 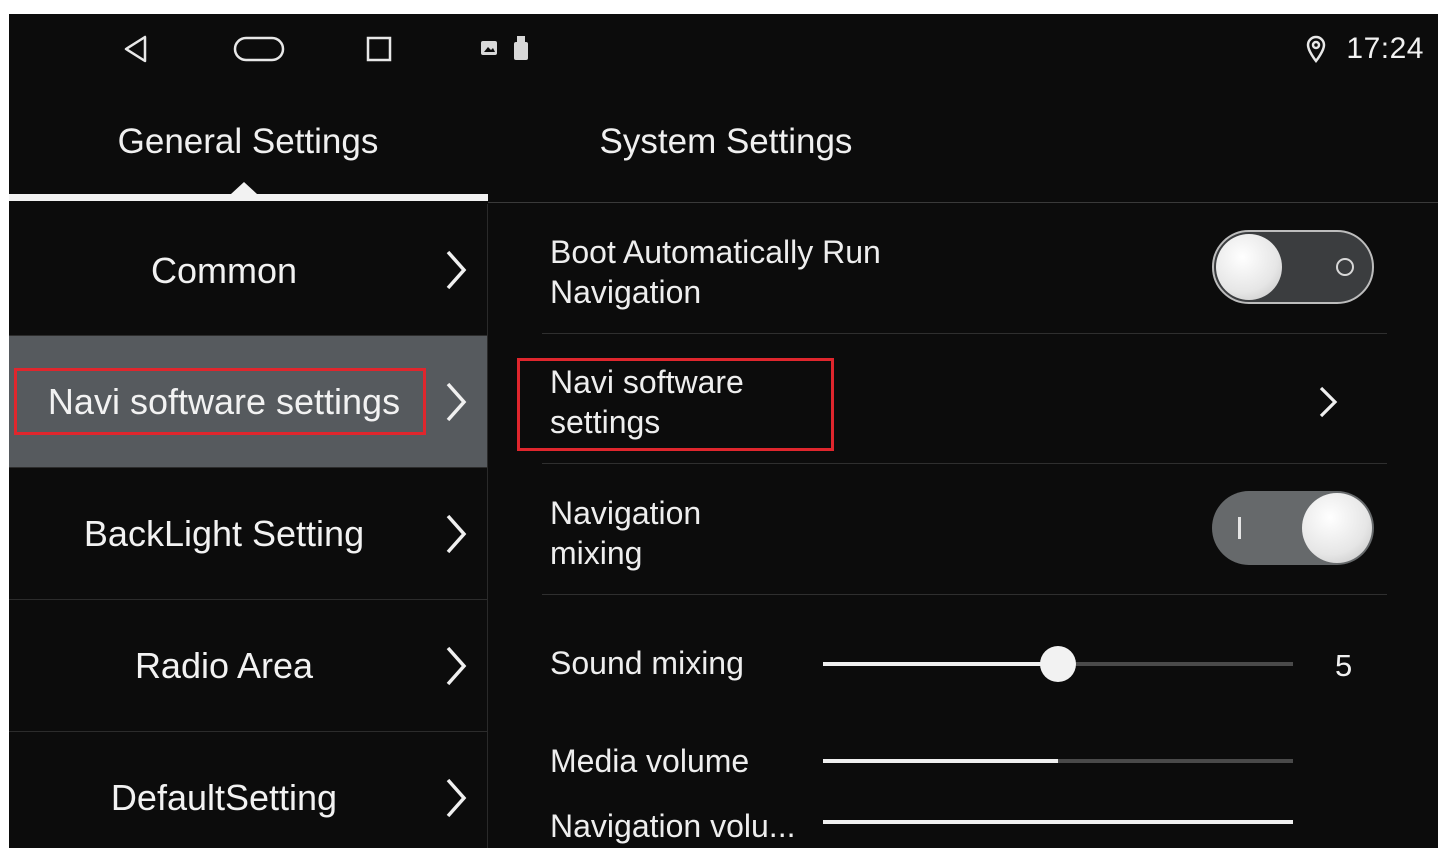 What do you see at coordinates (259, 51) in the screenshot?
I see `home-icon` at bounding box center [259, 51].